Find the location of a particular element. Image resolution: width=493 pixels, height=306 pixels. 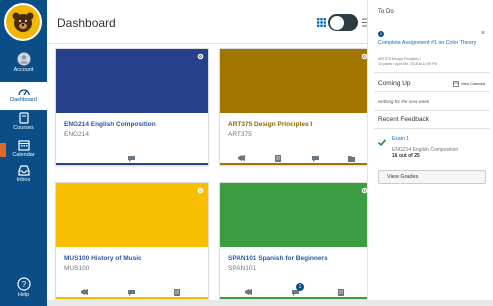

help-icon: ? is located at coordinates (23, 284).